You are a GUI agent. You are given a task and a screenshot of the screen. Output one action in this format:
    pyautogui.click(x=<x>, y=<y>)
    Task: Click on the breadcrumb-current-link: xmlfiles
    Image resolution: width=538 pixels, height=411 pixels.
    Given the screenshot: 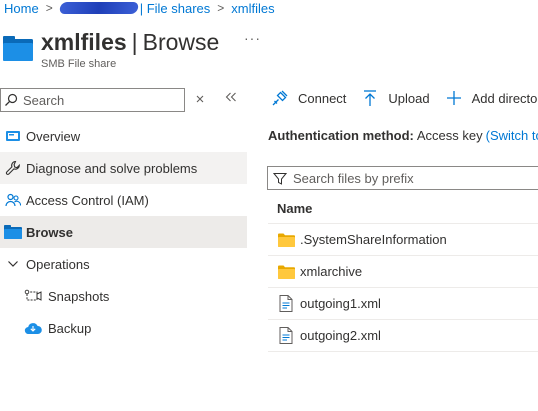 What is the action you would take?
    pyautogui.click(x=252, y=8)
    